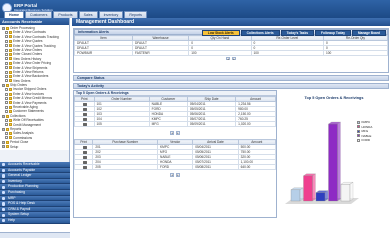 The width and height of the screenshot is (390, 240). Describe the element at coordinates (168, 124) in the screenshot. I see `table-cell: MFG` at that location.